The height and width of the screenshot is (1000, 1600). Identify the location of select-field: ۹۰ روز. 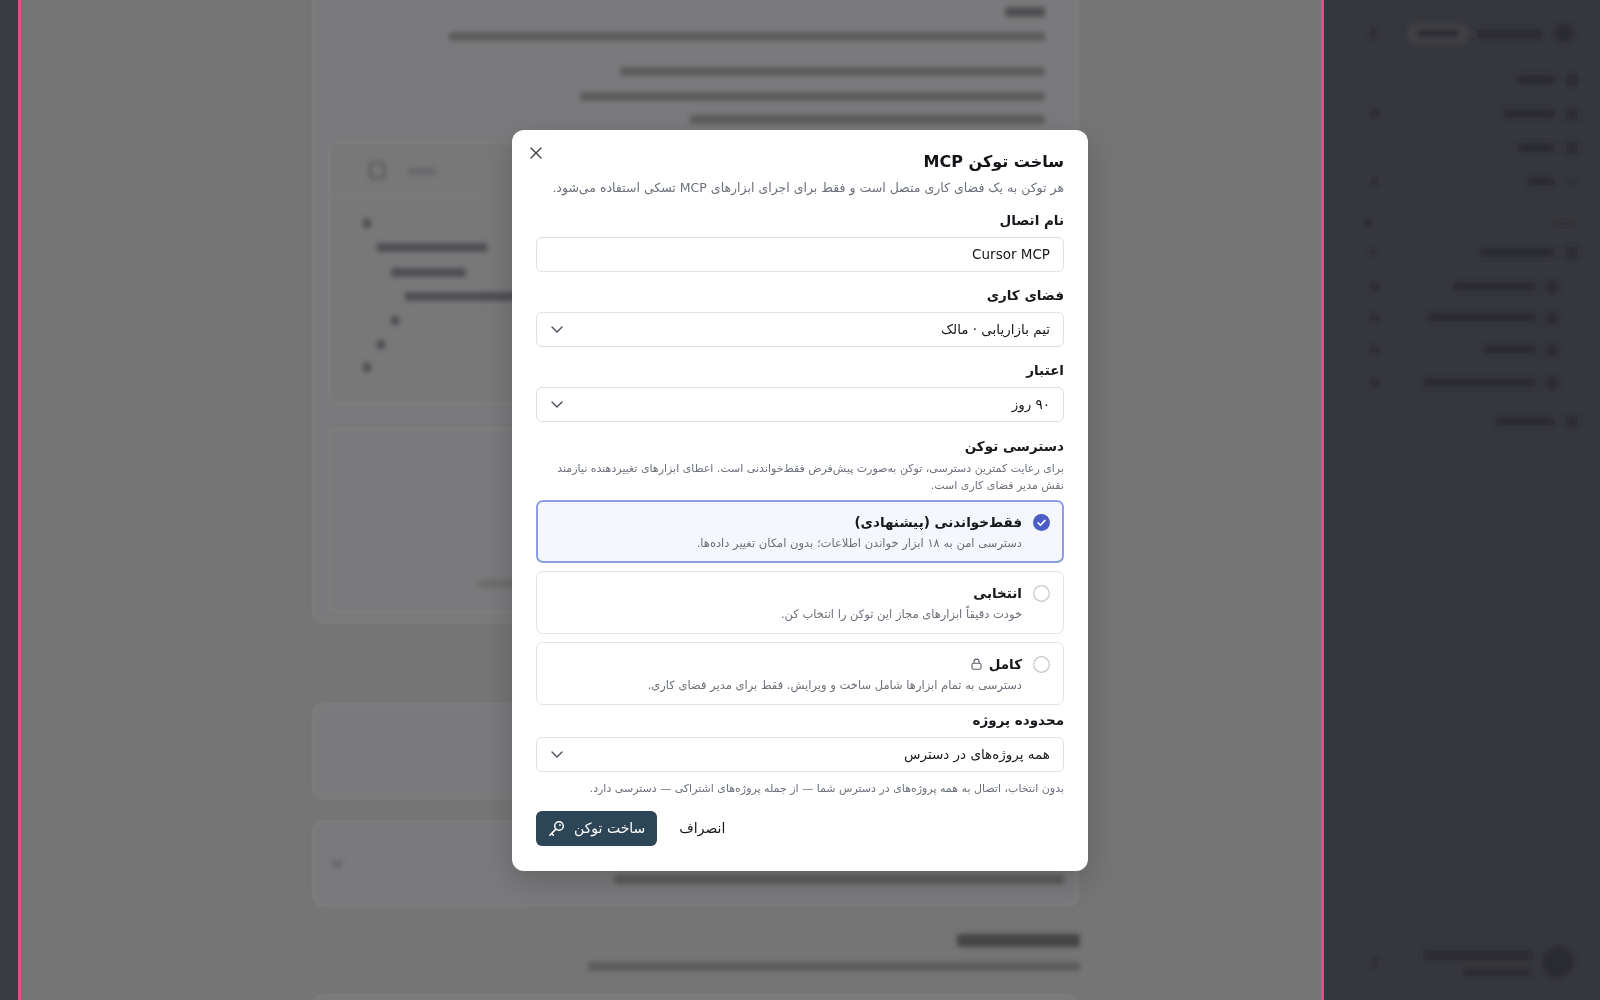
(800, 404).